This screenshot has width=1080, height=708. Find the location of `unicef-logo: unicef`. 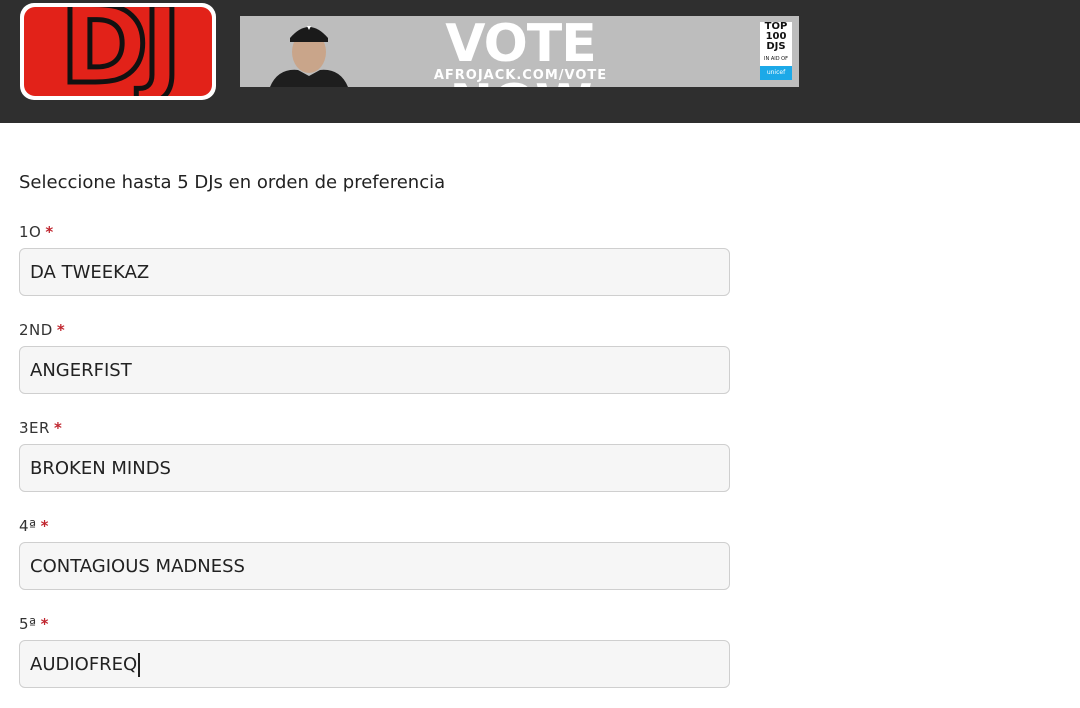

unicef-logo: unicef is located at coordinates (776, 73).